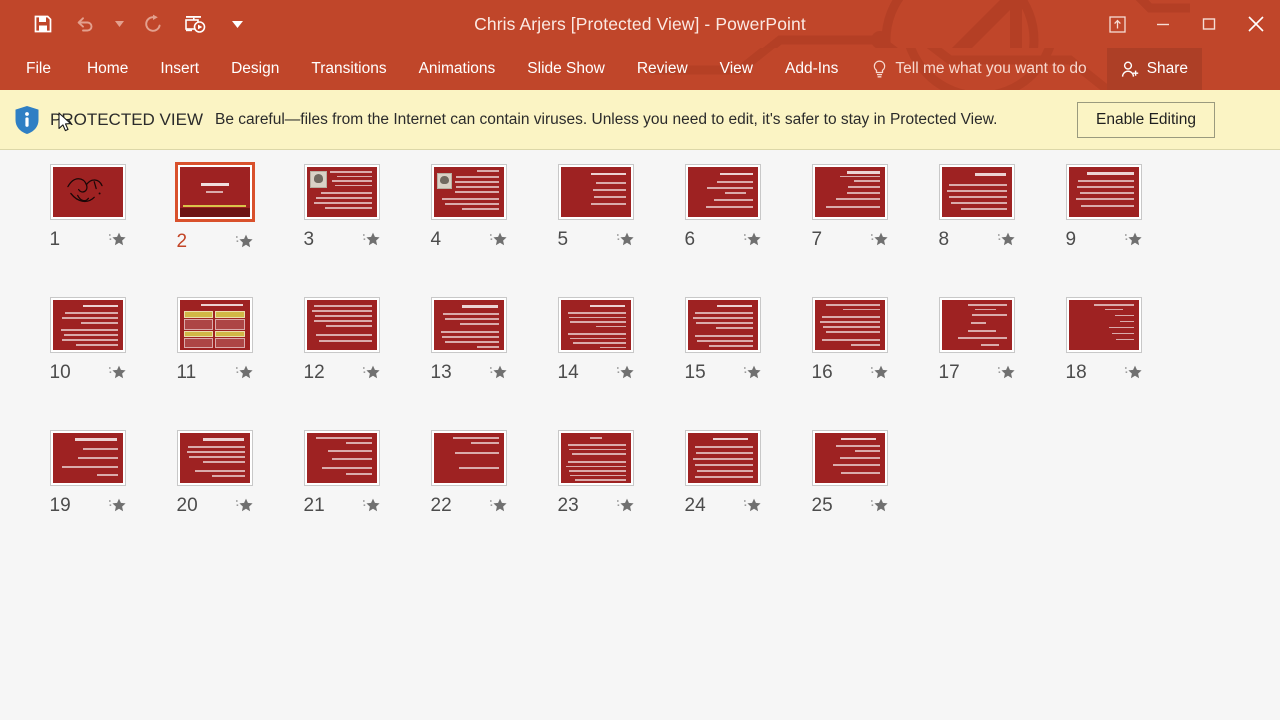 The width and height of the screenshot is (1280, 720). What do you see at coordinates (595, 363) in the screenshot?
I see `slide-thumbnail-14: 14` at bounding box center [595, 363].